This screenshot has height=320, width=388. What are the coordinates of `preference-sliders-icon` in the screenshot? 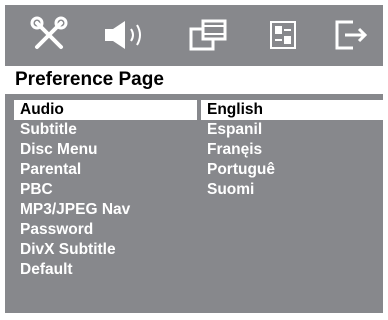 It's located at (283, 35).